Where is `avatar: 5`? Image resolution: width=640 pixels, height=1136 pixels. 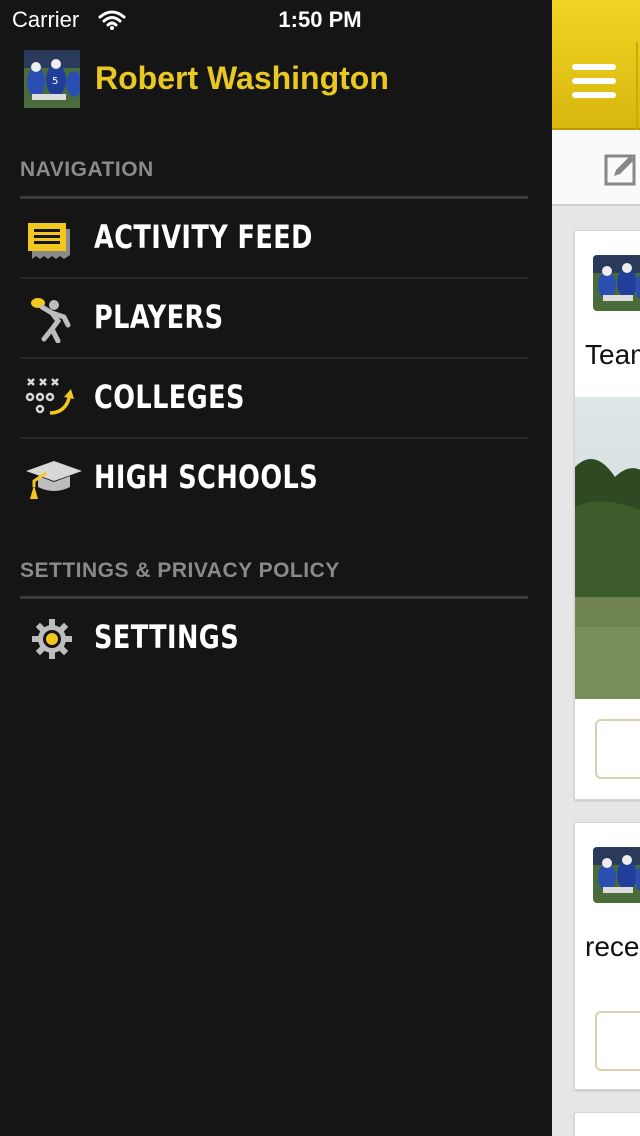
avatar: 5 is located at coordinates (52, 79).